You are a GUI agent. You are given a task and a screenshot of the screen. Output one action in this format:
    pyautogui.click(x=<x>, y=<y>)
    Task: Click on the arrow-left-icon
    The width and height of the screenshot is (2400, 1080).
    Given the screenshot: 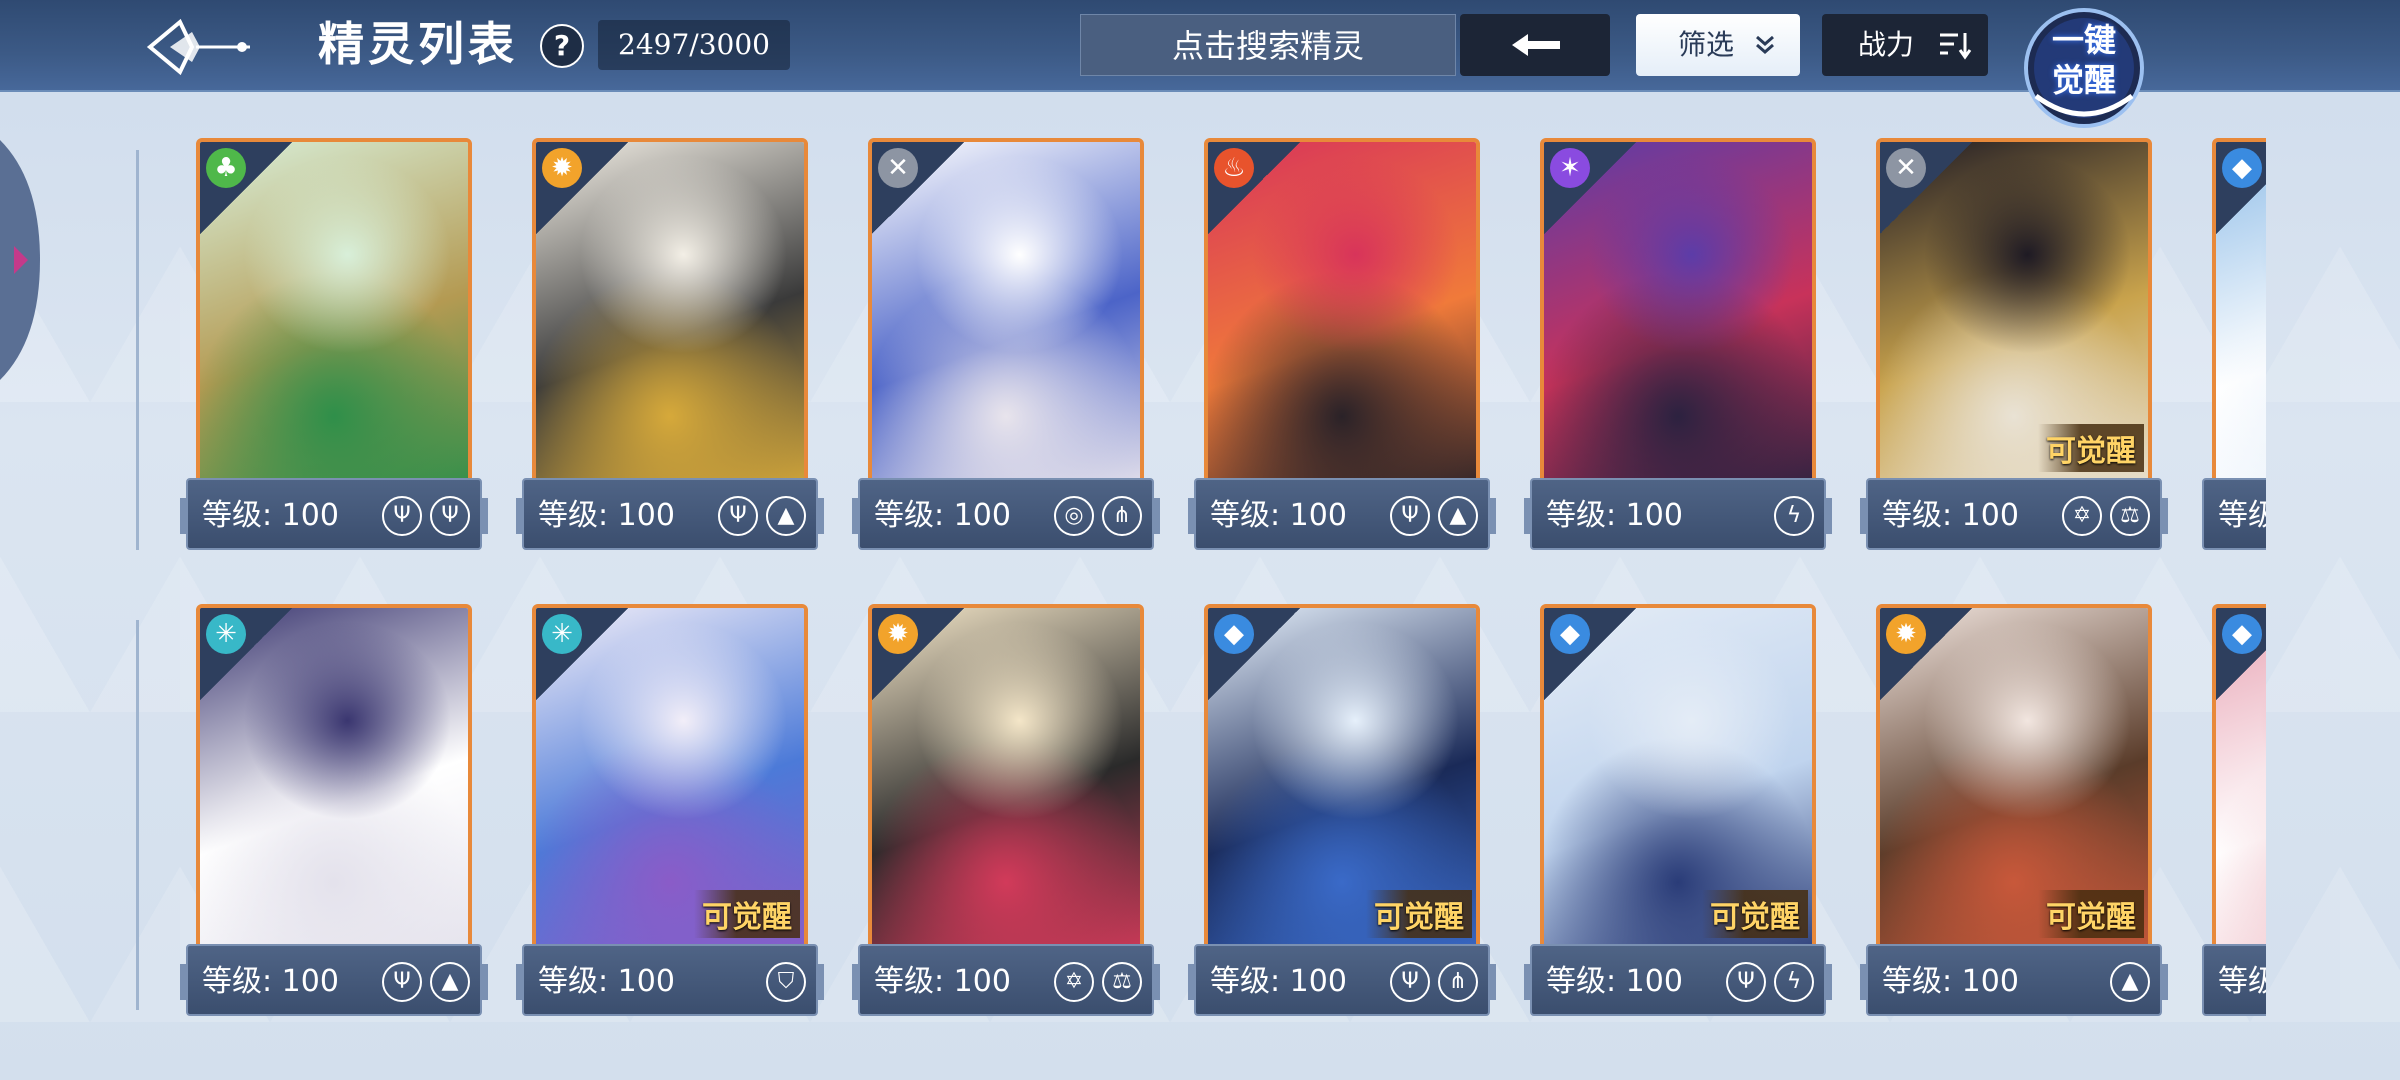 What is the action you would take?
    pyautogui.click(x=1536, y=45)
    